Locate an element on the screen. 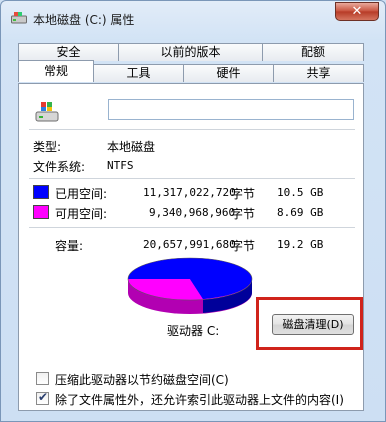  tab-general: 常规 is located at coordinates (56, 71).